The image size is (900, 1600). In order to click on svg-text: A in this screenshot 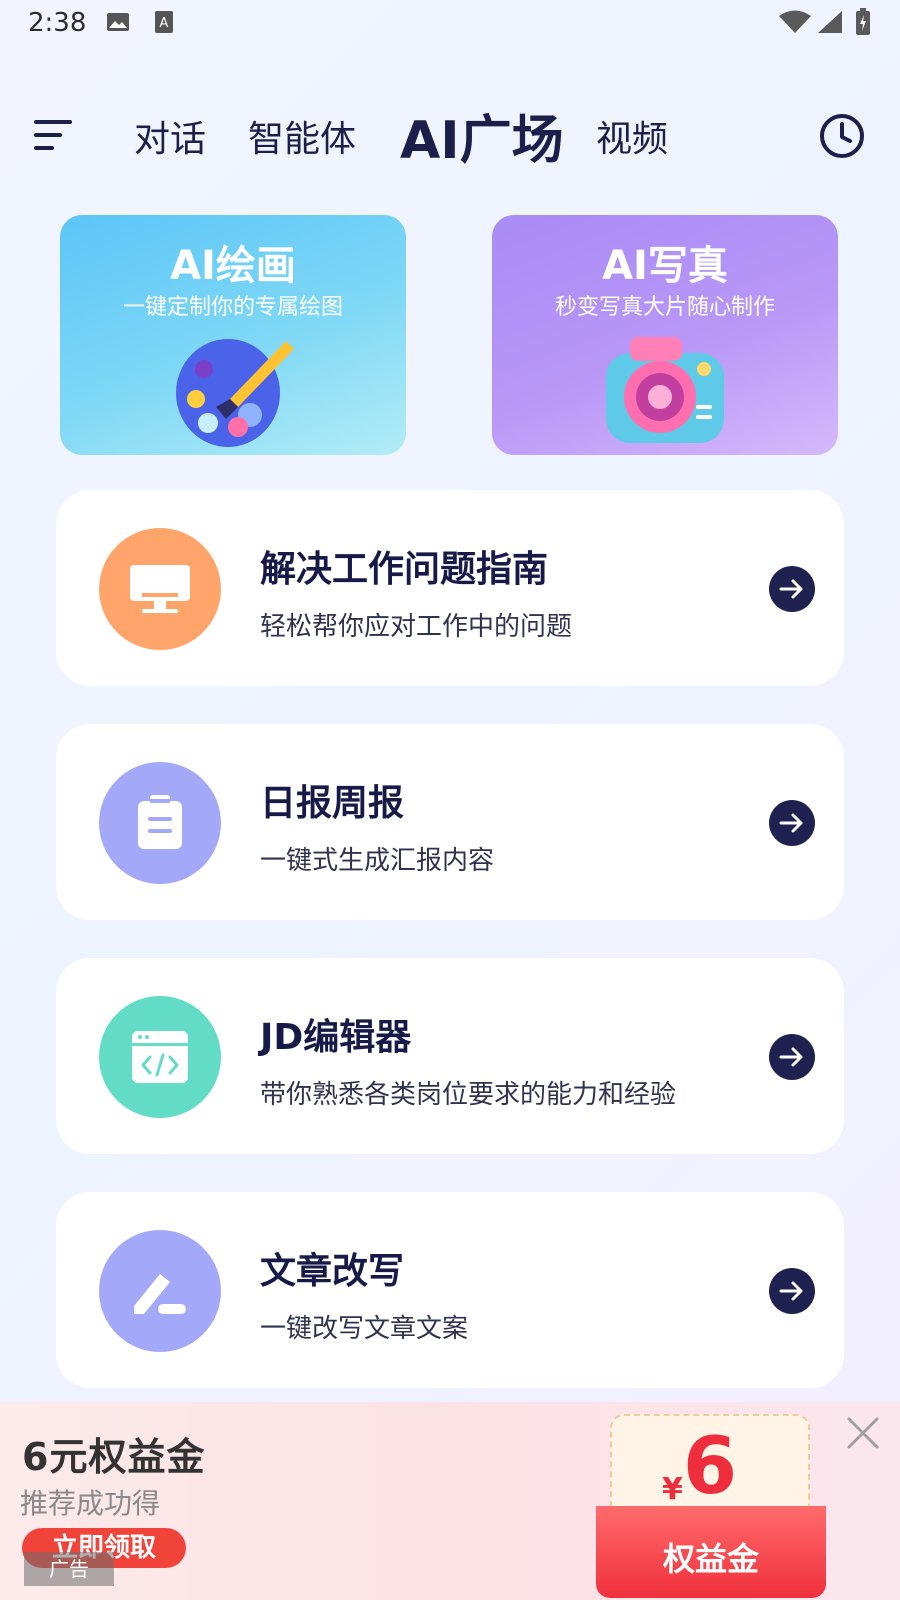, I will do `click(164, 23)`.